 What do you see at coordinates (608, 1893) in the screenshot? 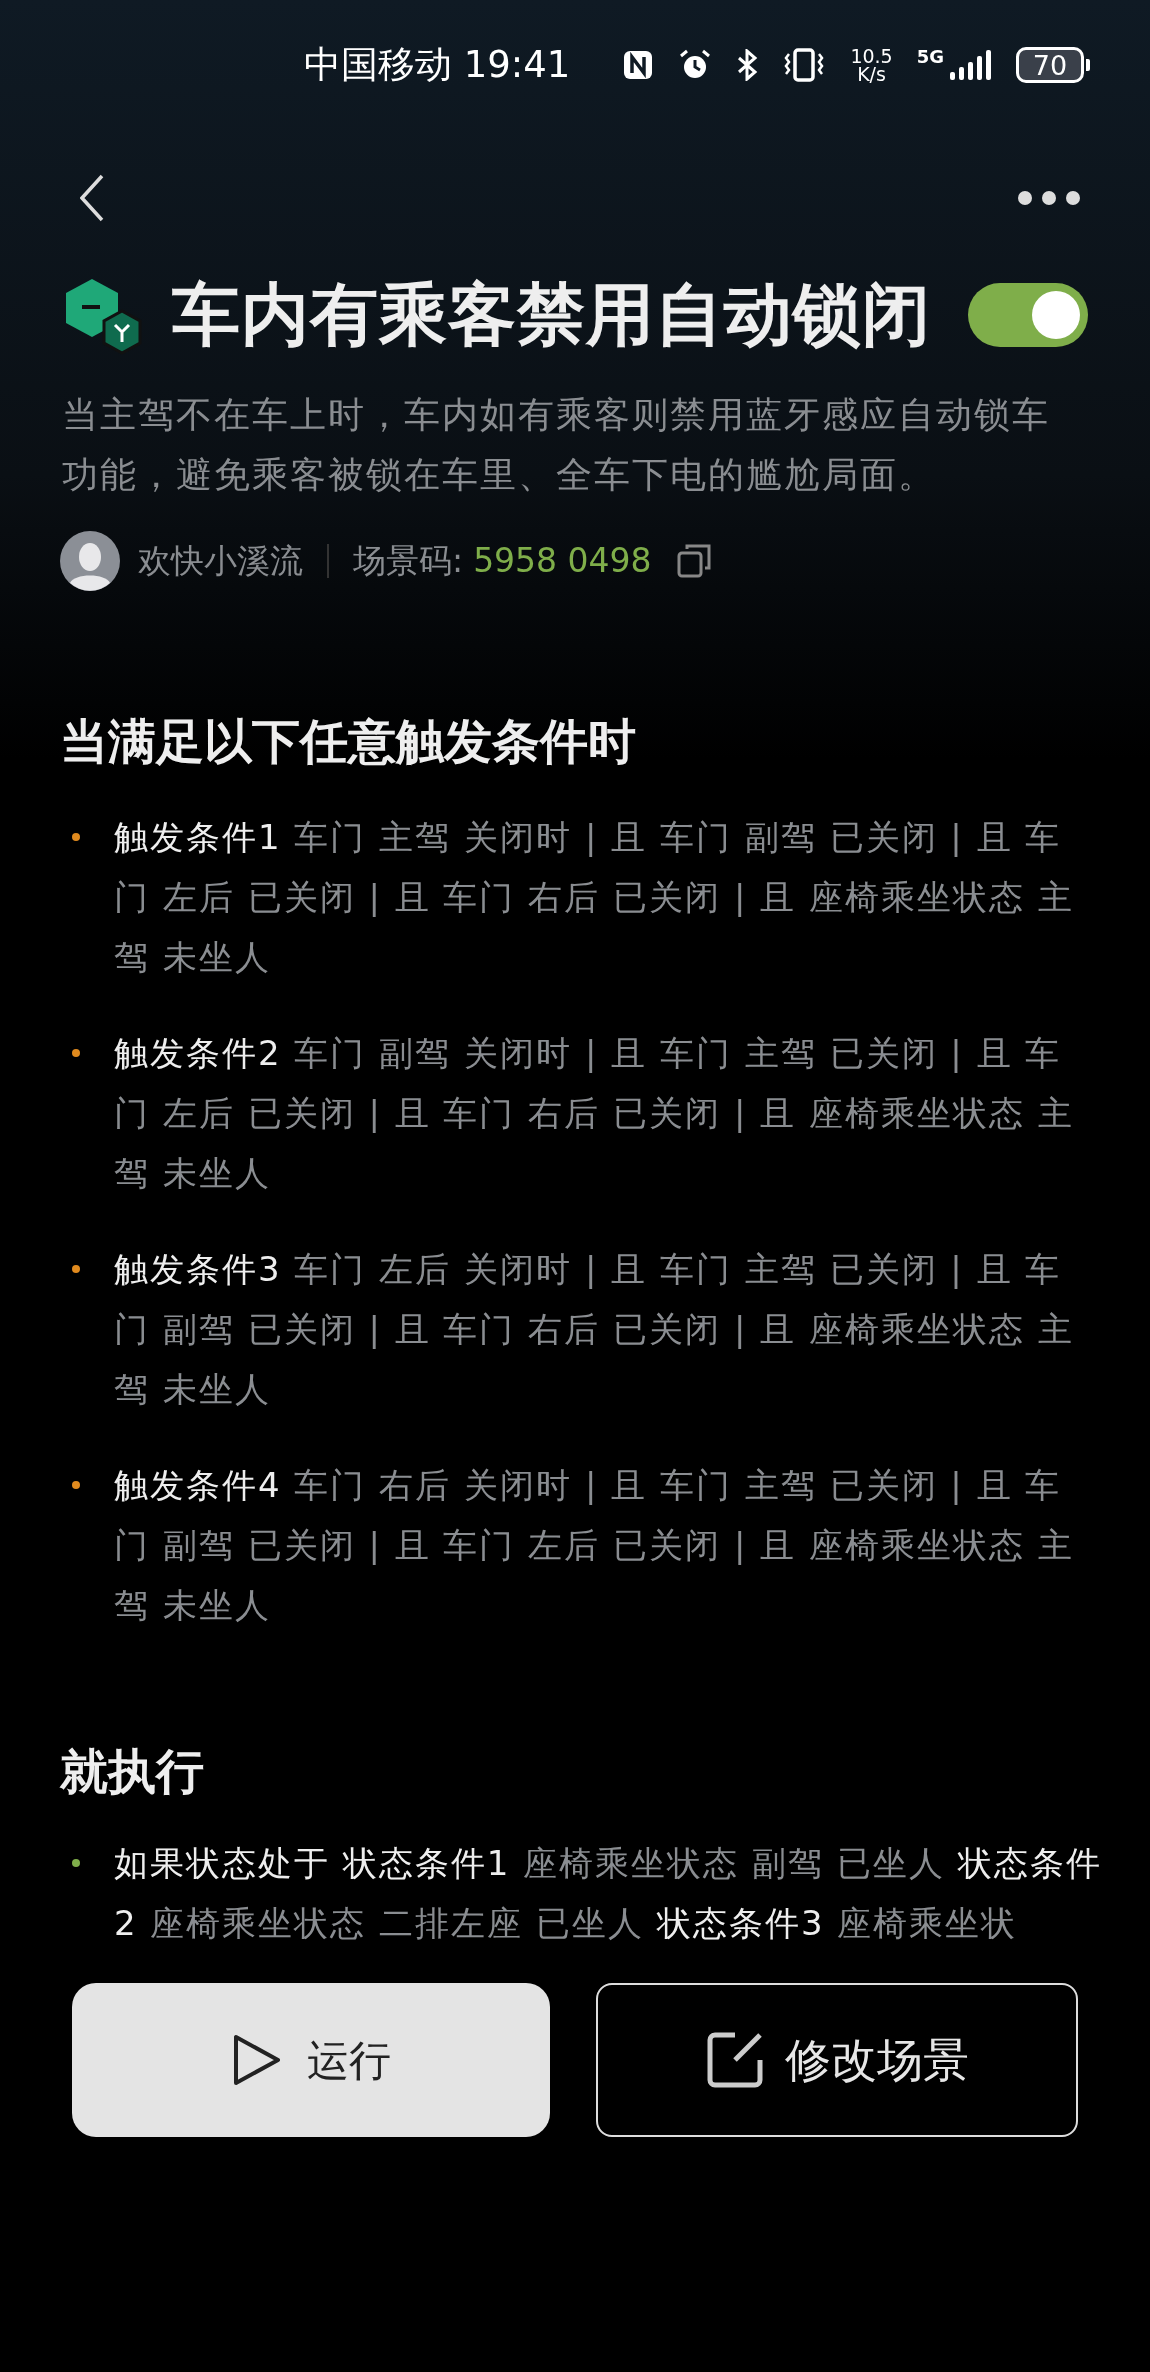
I see `action-condition: 如果状态处于 状态条件1 座椅乘坐状态 副驾 已坐人 状态条件2 座椅乘坐状态 二排左座 已坐人 状态条件3 座椅乘坐状` at bounding box center [608, 1893].